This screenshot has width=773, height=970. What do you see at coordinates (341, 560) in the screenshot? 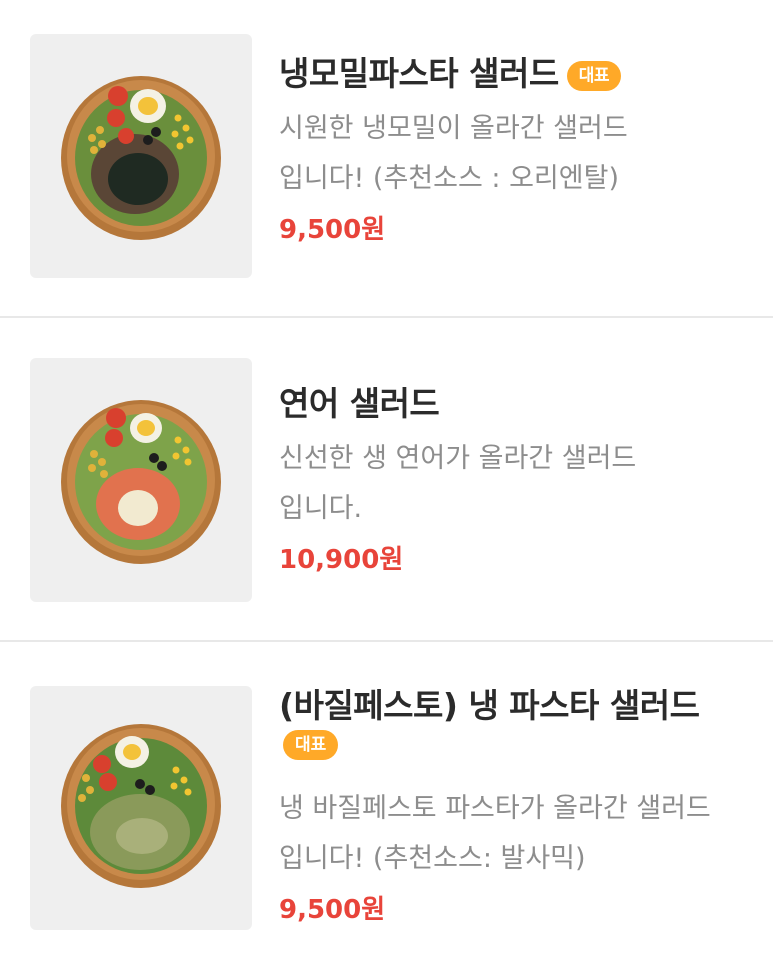
I see `menu-item-price: 10,900원` at bounding box center [341, 560].